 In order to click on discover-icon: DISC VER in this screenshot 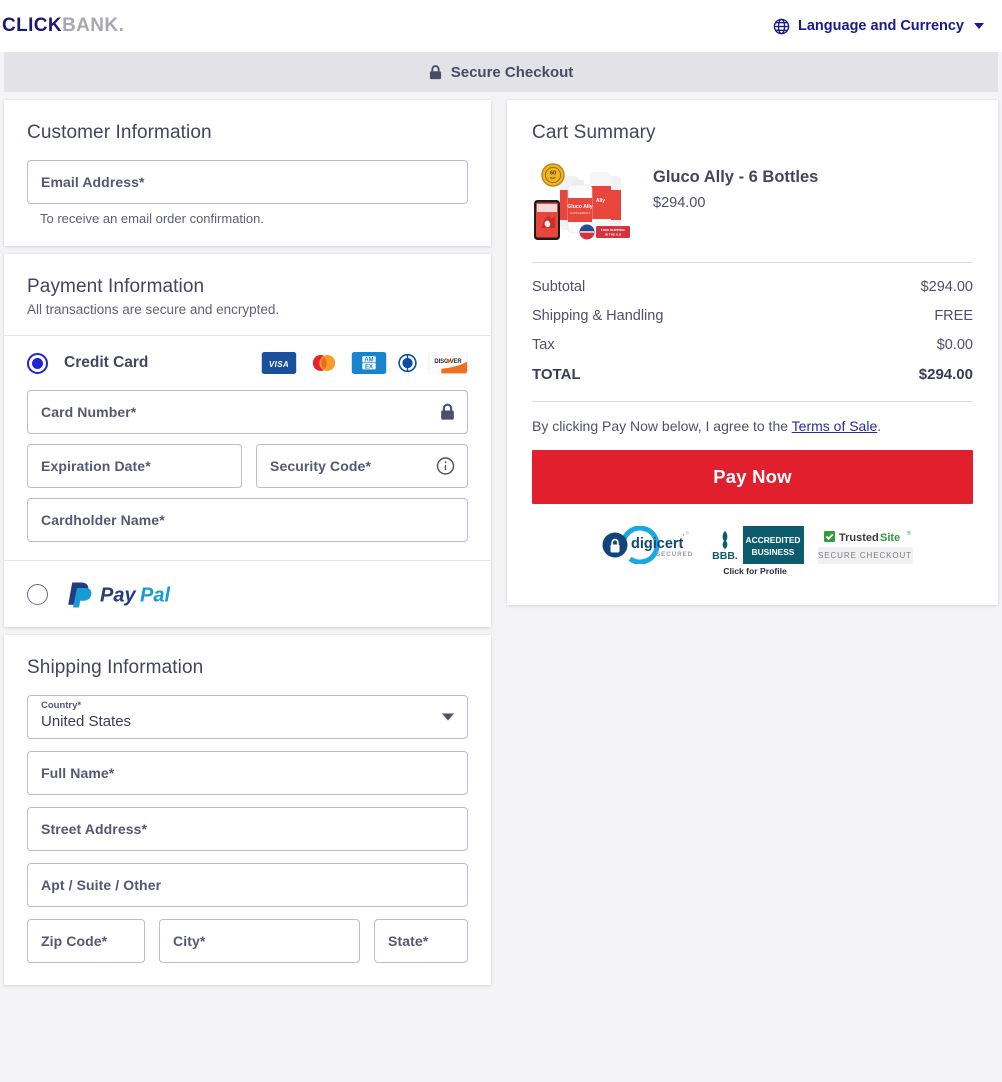, I will do `click(448, 363)`.